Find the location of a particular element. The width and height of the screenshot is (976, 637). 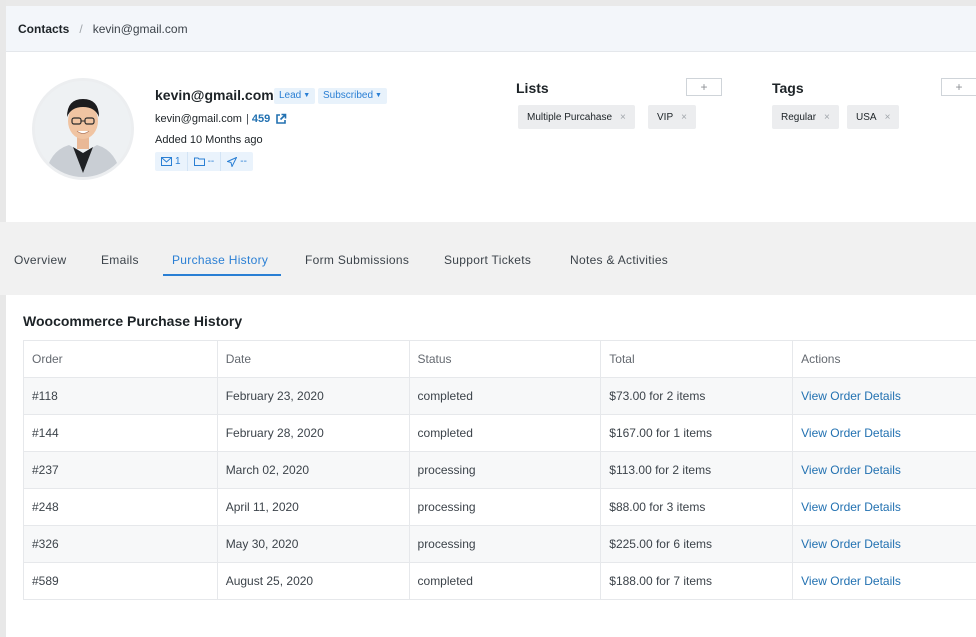

table-header-row: Order Date Status Total Actions is located at coordinates (499, 359).